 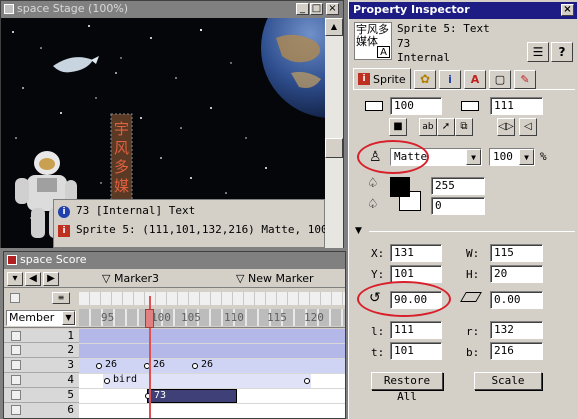 What do you see at coordinates (428, 127) in the screenshot?
I see `editable-icon: ab` at bounding box center [428, 127].